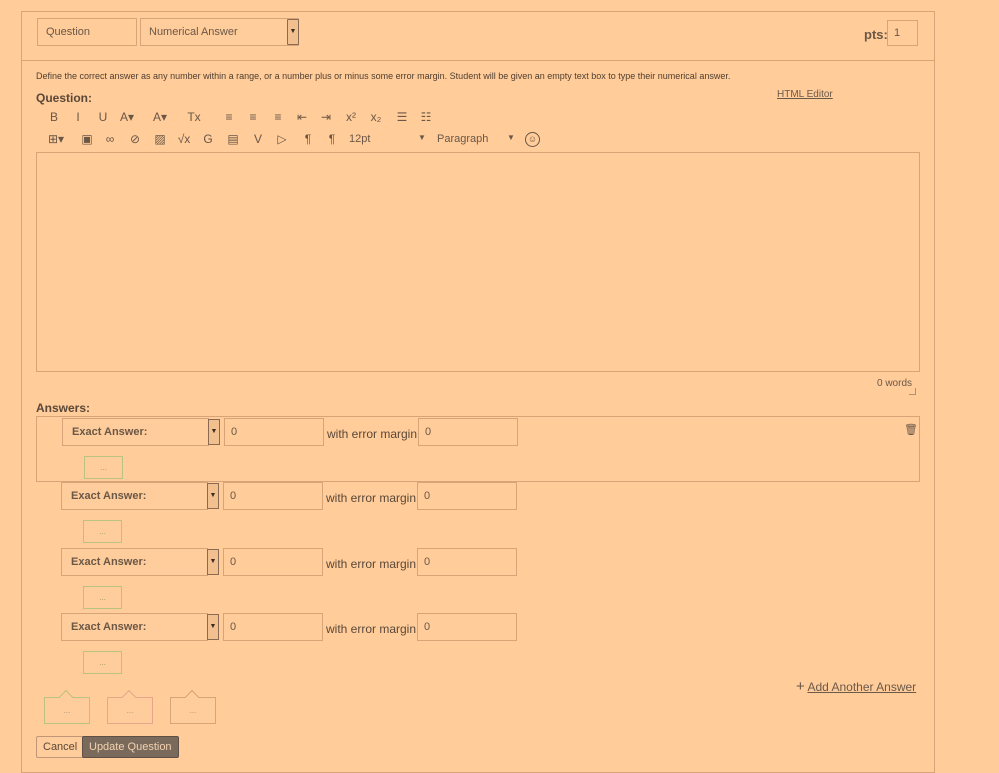  I want to click on link-icon: ∞, so click(110, 139).